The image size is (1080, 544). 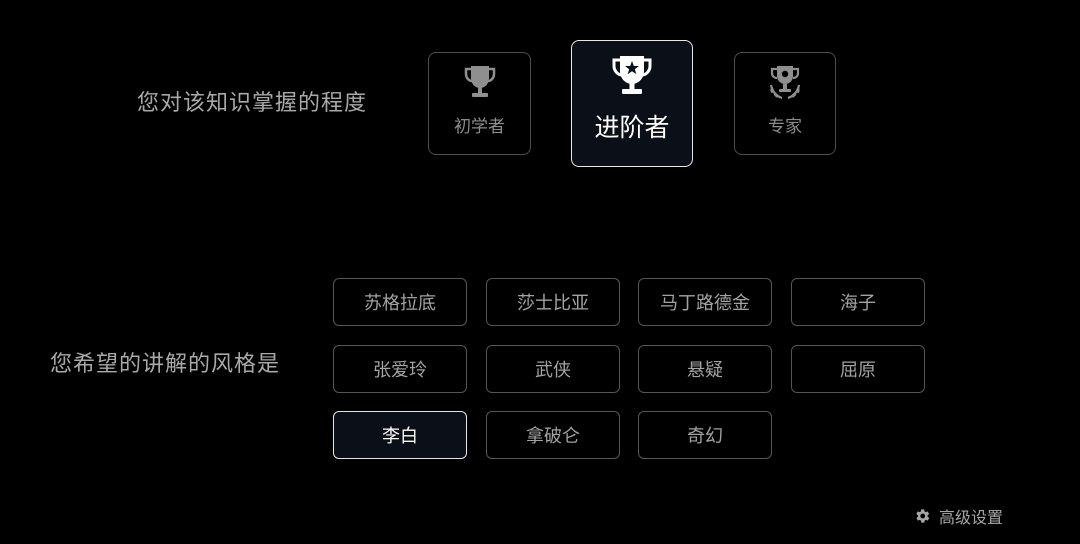 What do you see at coordinates (632, 103) in the screenshot?
I see `level-advanced-card: 进阶者` at bounding box center [632, 103].